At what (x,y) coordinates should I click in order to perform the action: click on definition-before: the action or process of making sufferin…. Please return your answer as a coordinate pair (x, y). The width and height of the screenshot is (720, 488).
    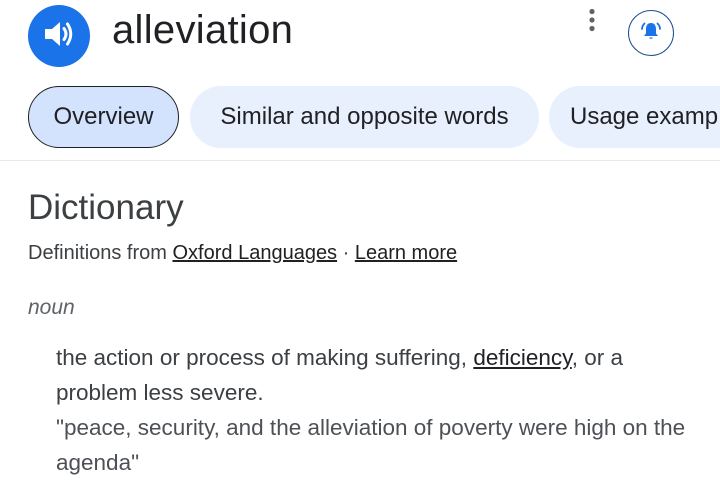
    Looking at the image, I should click on (265, 357).